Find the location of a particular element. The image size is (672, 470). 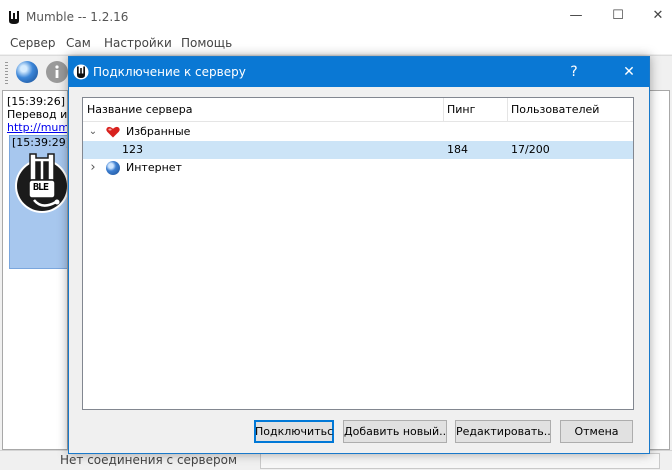

column-ping: Пинг is located at coordinates (475, 110).